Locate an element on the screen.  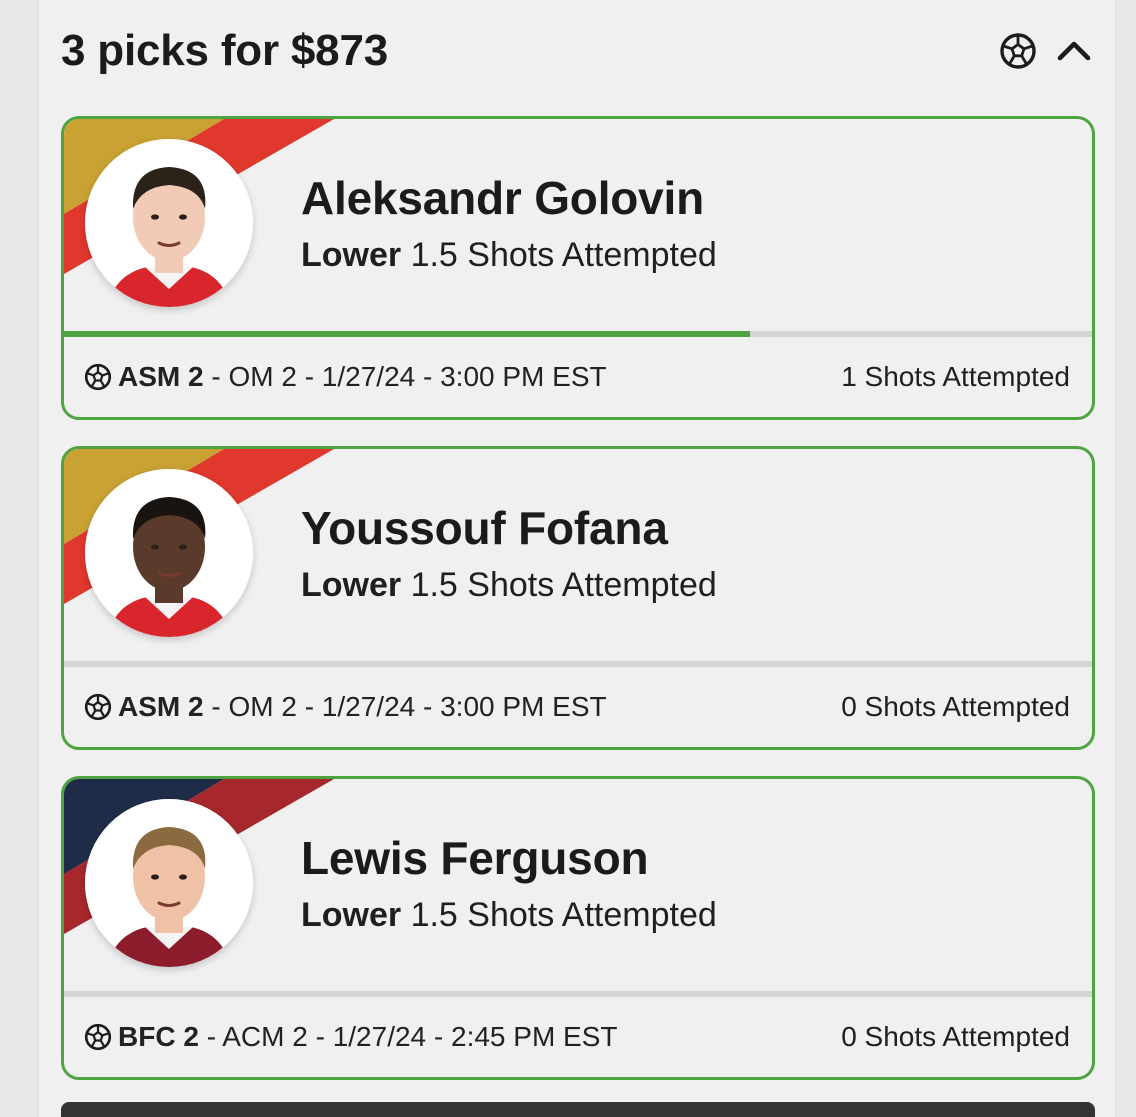
header-icons is located at coordinates (1046, 51).